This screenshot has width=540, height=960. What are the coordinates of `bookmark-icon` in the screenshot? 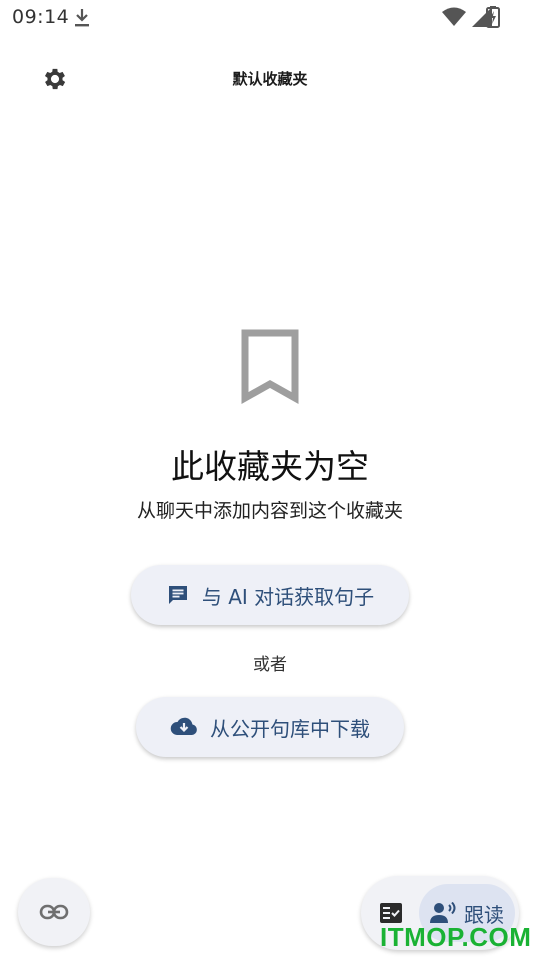 It's located at (270, 366).